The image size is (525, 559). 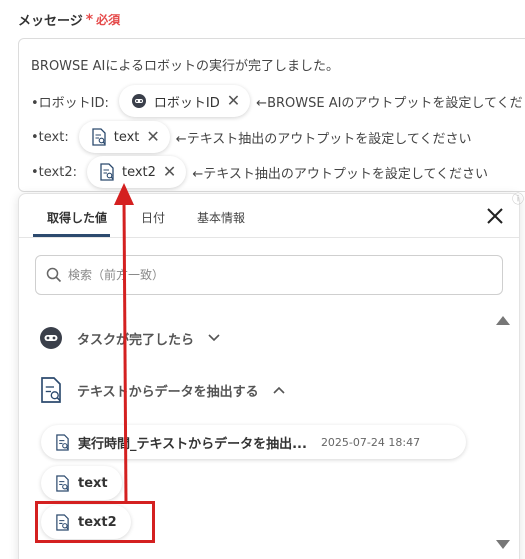 I want to click on scroll-down-arrow, so click(x=503, y=544).